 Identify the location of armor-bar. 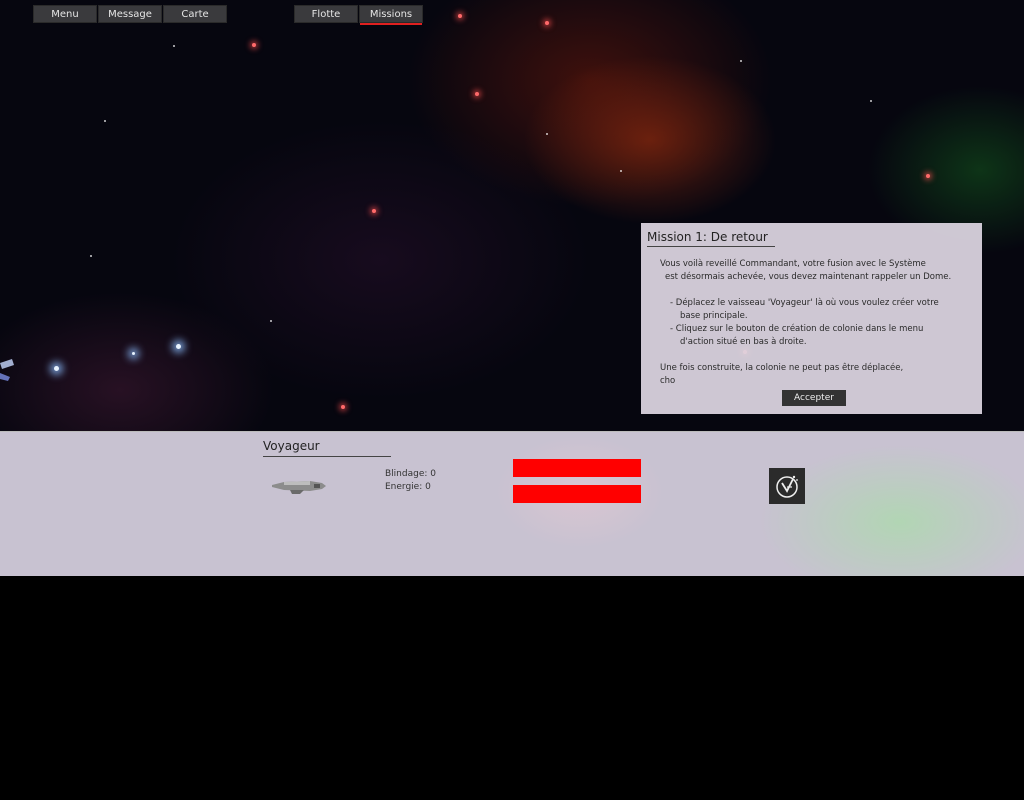
(577, 468).